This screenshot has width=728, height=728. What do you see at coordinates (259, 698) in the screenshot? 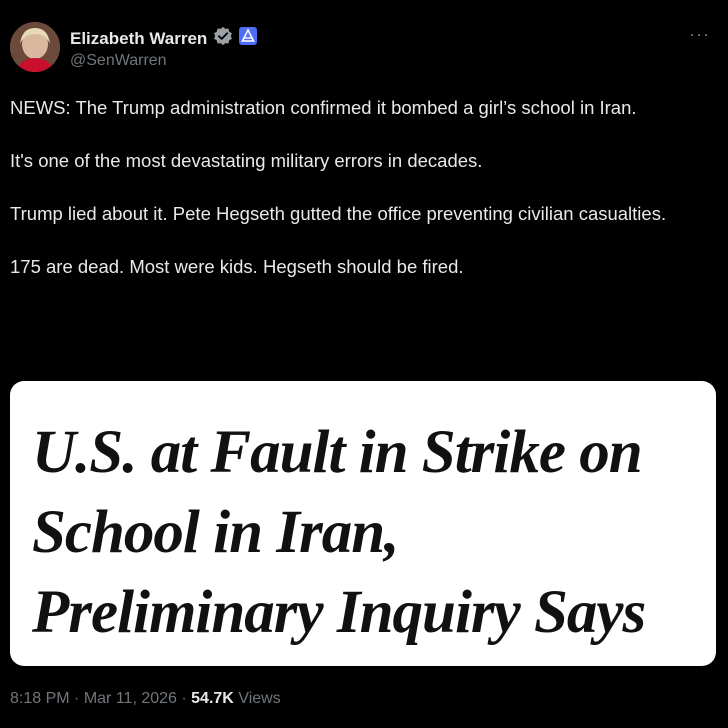
I see `views-label: Views` at bounding box center [259, 698].